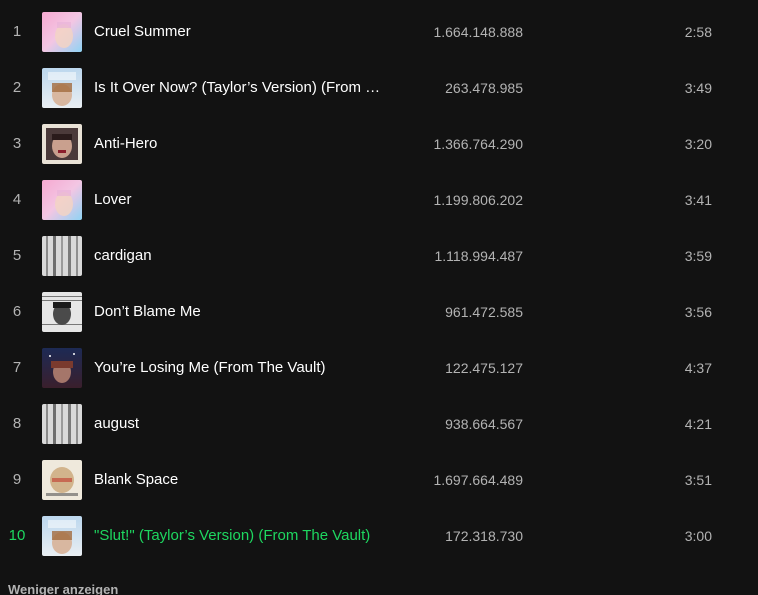 Image resolution: width=758 pixels, height=595 pixels. Describe the element at coordinates (62, 312) in the screenshot. I see `reputation-cover-icon` at that location.